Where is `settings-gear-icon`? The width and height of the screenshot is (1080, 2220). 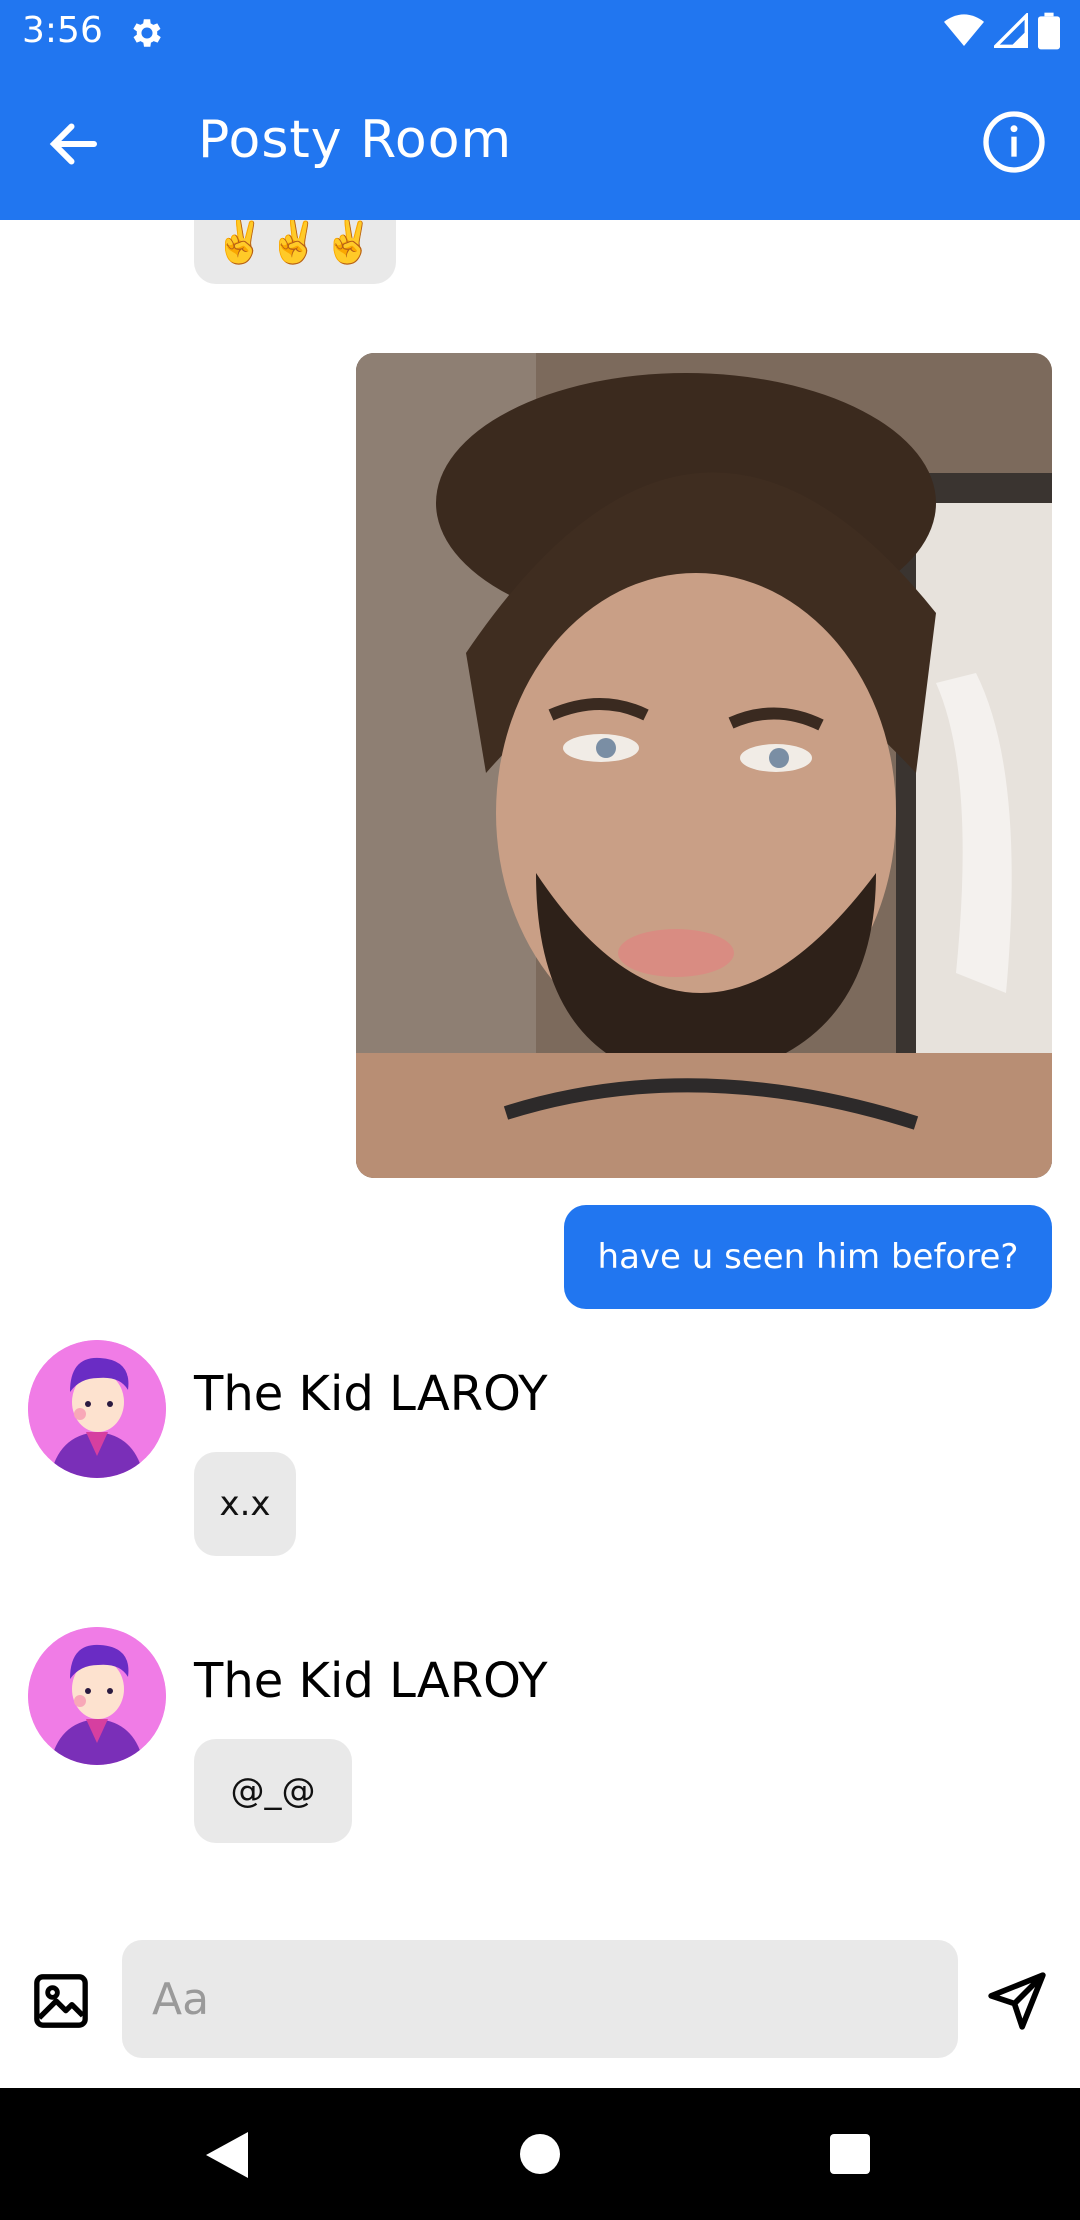
settings-gear-icon is located at coordinates (147, 33).